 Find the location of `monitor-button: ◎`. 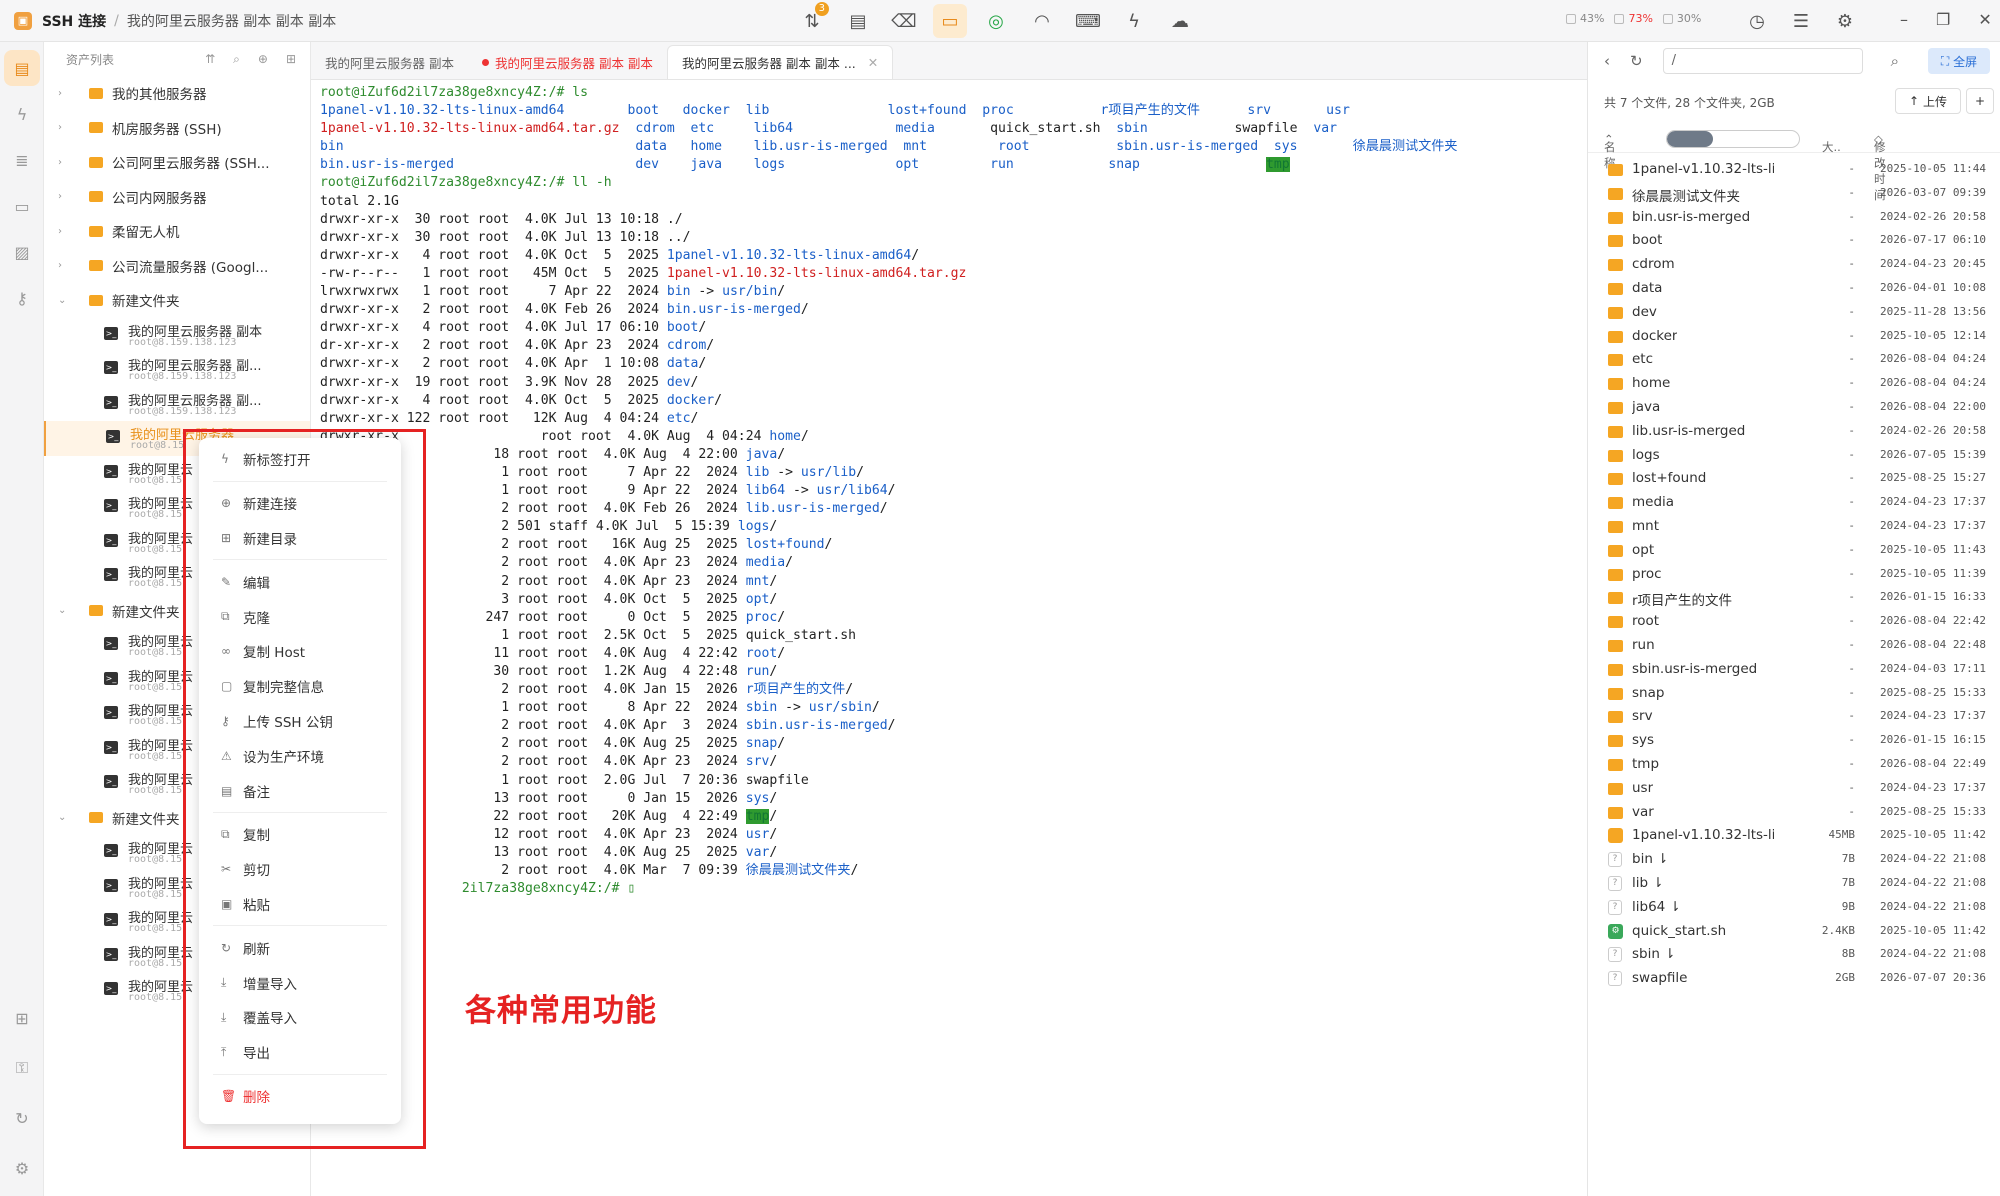

monitor-button: ◎ is located at coordinates (996, 21).